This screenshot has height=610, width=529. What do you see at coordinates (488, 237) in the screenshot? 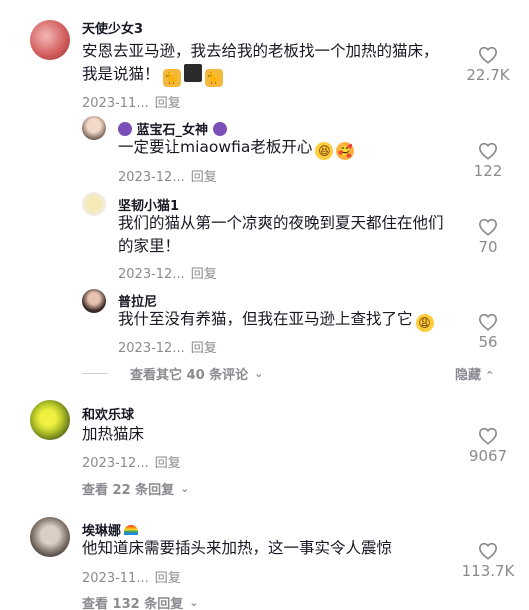
I see `like-button: 70` at bounding box center [488, 237].